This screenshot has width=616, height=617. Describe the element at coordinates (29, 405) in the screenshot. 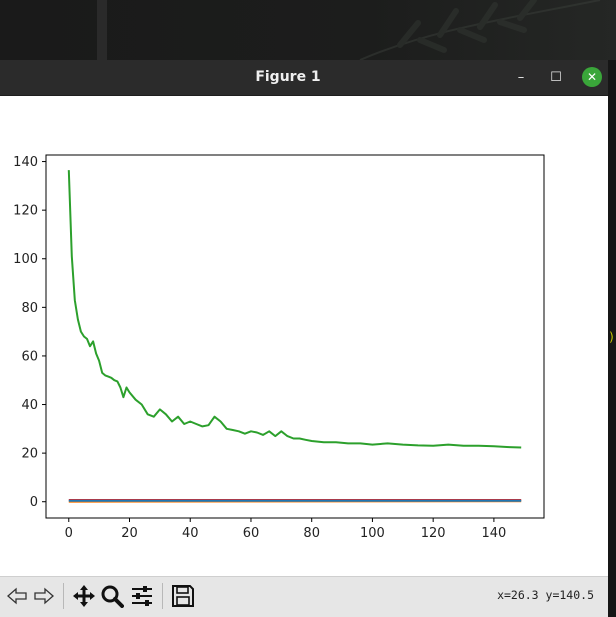

I see `y-tick-label: 40` at that location.